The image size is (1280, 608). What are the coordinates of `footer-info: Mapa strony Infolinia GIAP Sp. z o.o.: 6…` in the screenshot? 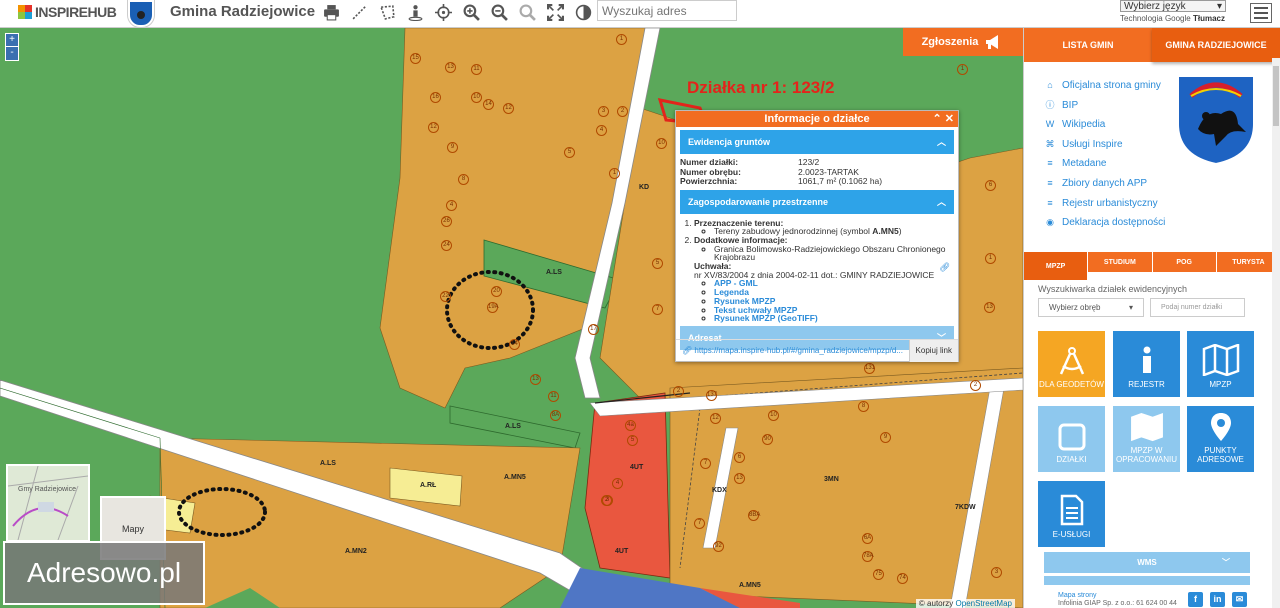 It's located at (1117, 600).